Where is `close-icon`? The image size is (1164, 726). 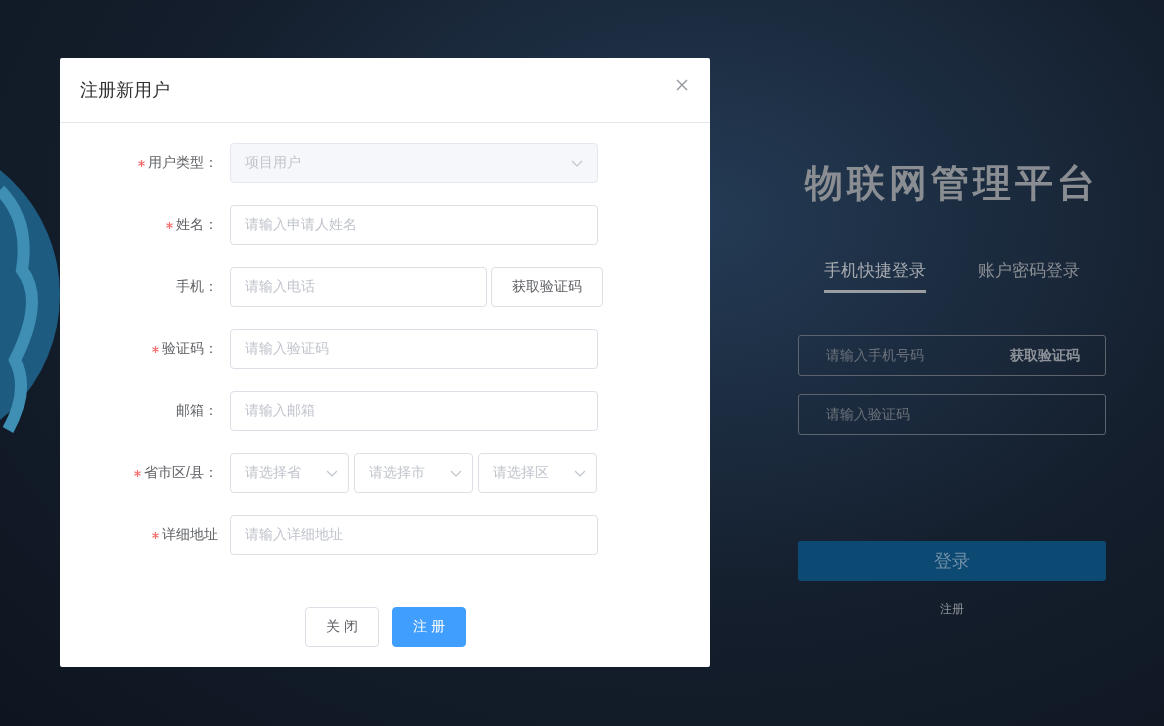 close-icon is located at coordinates (682, 85).